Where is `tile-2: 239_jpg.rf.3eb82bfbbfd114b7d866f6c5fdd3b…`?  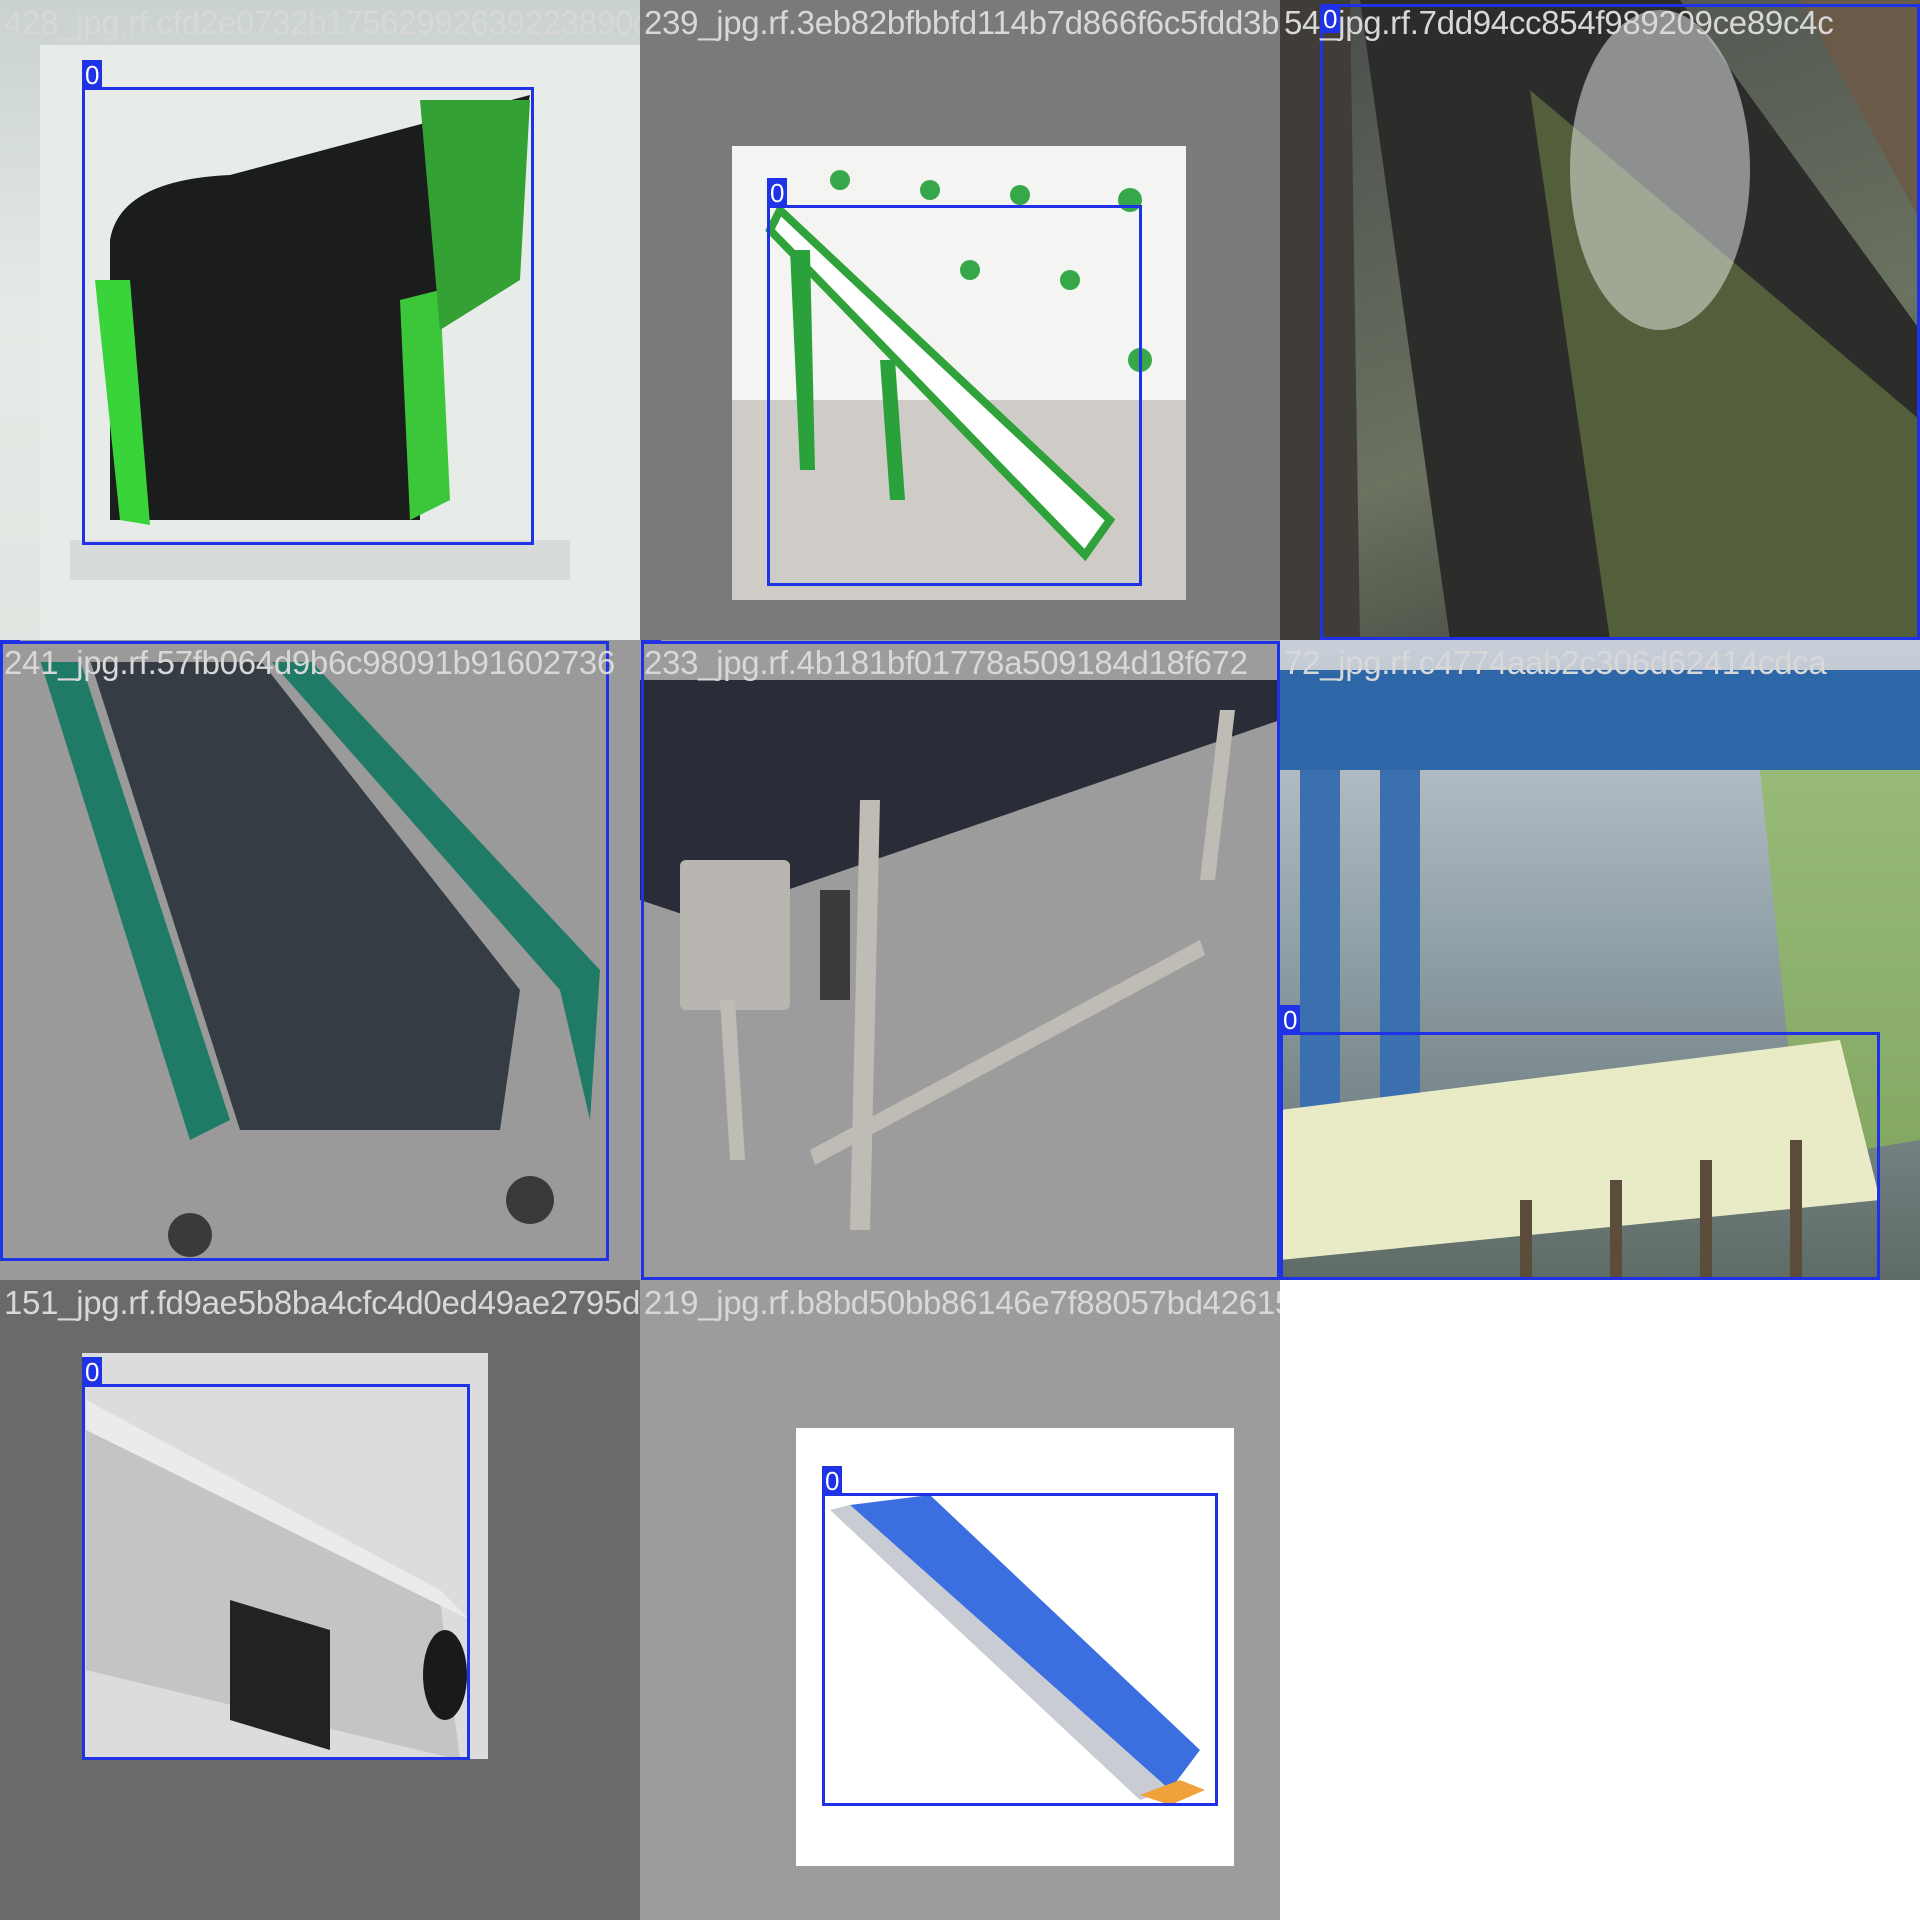 tile-2: 239_jpg.rf.3eb82bfbbfd114b7d866f6c5fdd3b… is located at coordinates (960, 320).